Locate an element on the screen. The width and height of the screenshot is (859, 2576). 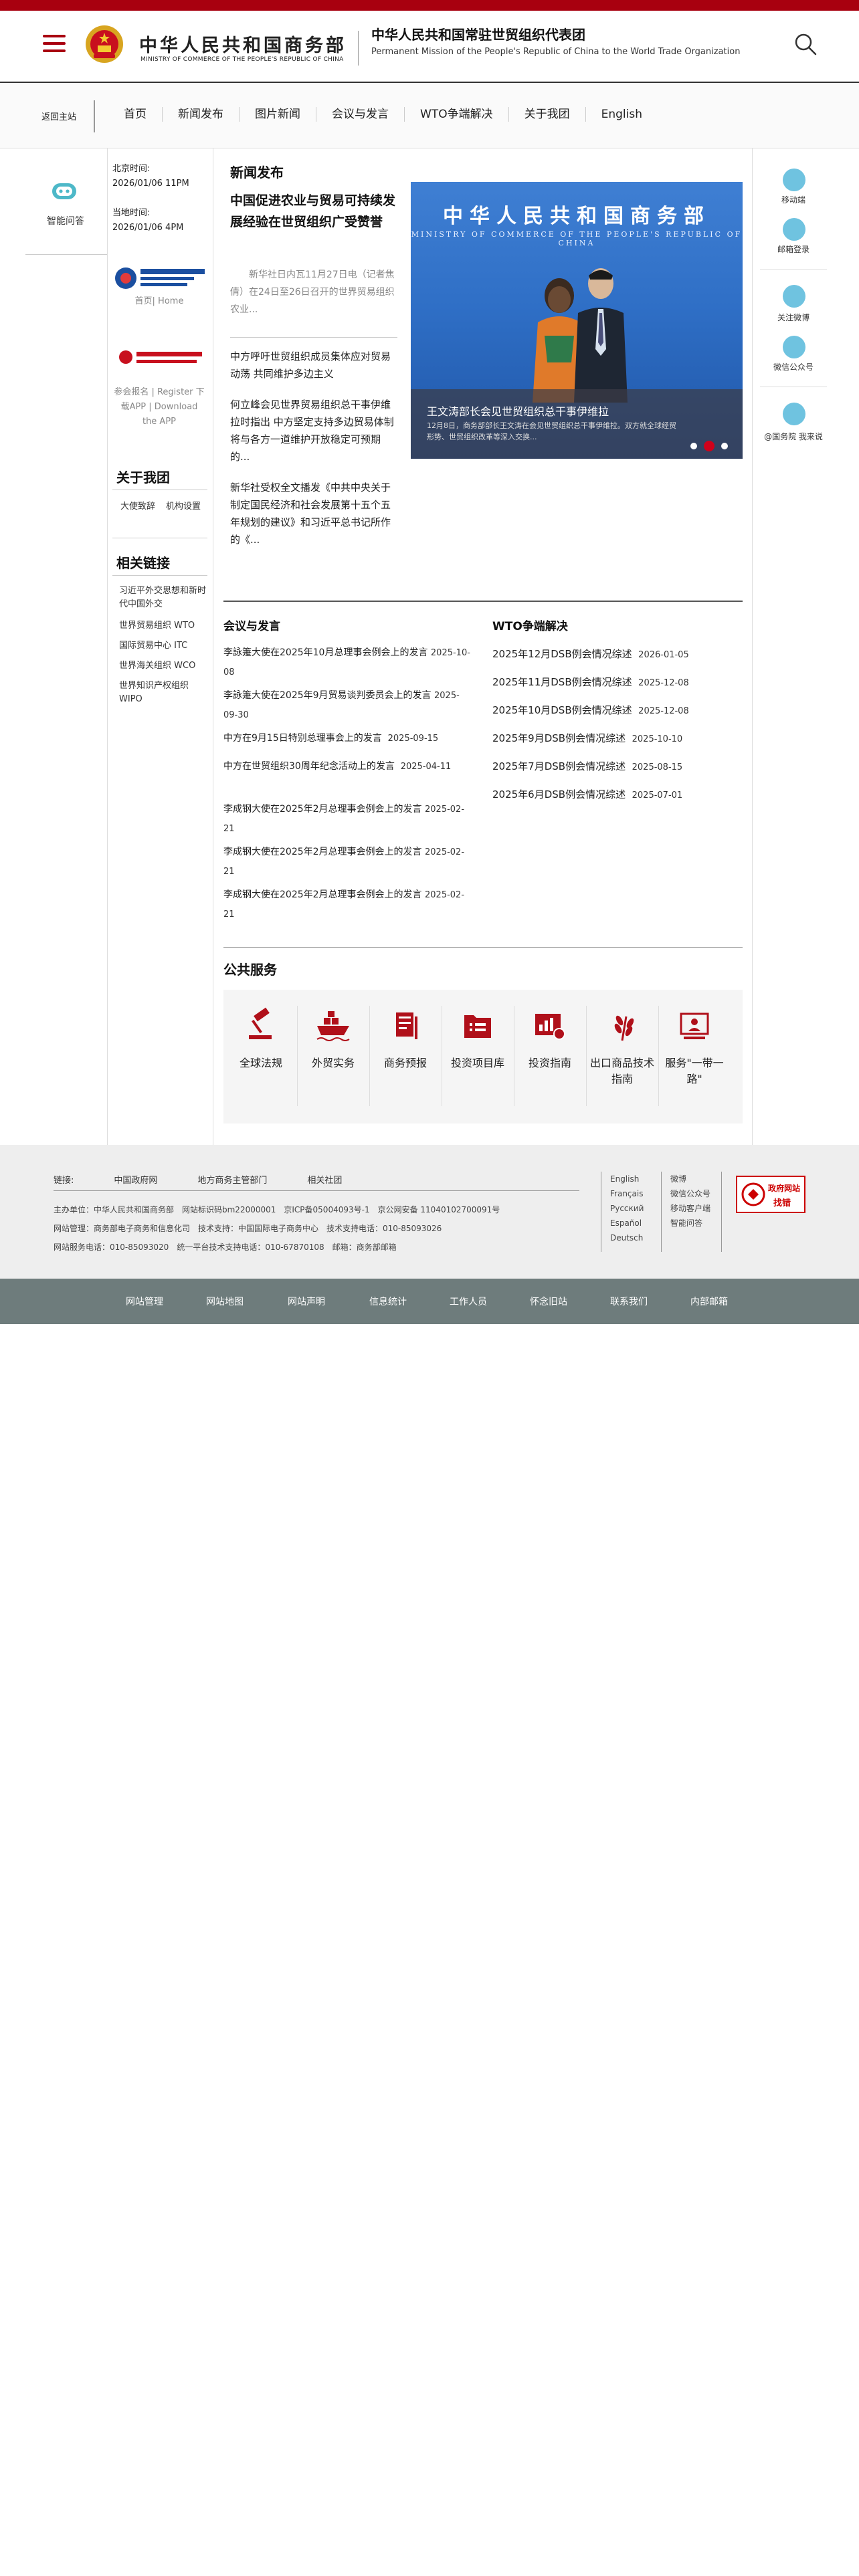
news-item: 中方呼吁世贸组织成员集体应对贸易动荡 共同维护多边主义 is located at coordinates (313, 366).